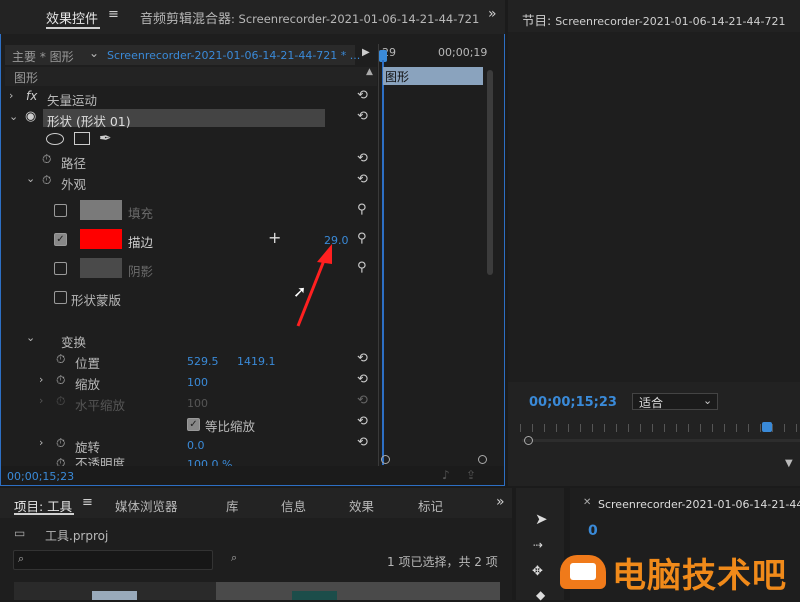  What do you see at coordinates (789, 463) in the screenshot?
I see `expand-icon: ▼` at bounding box center [789, 463].